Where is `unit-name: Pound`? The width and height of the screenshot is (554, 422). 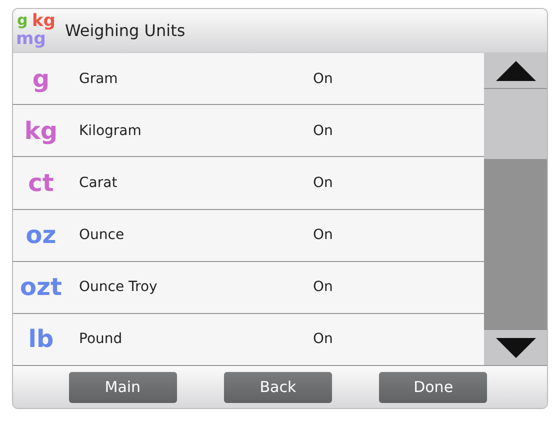 unit-name: Pound is located at coordinates (101, 339).